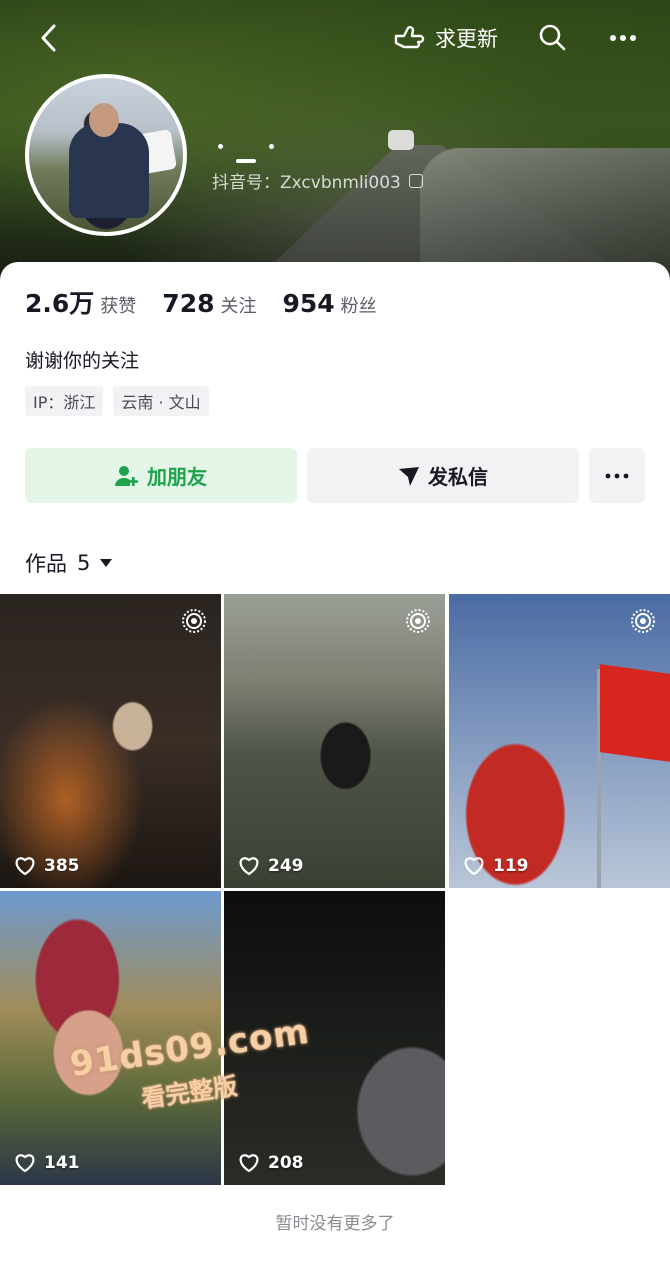  I want to click on video-likes-count: 119, so click(511, 866).